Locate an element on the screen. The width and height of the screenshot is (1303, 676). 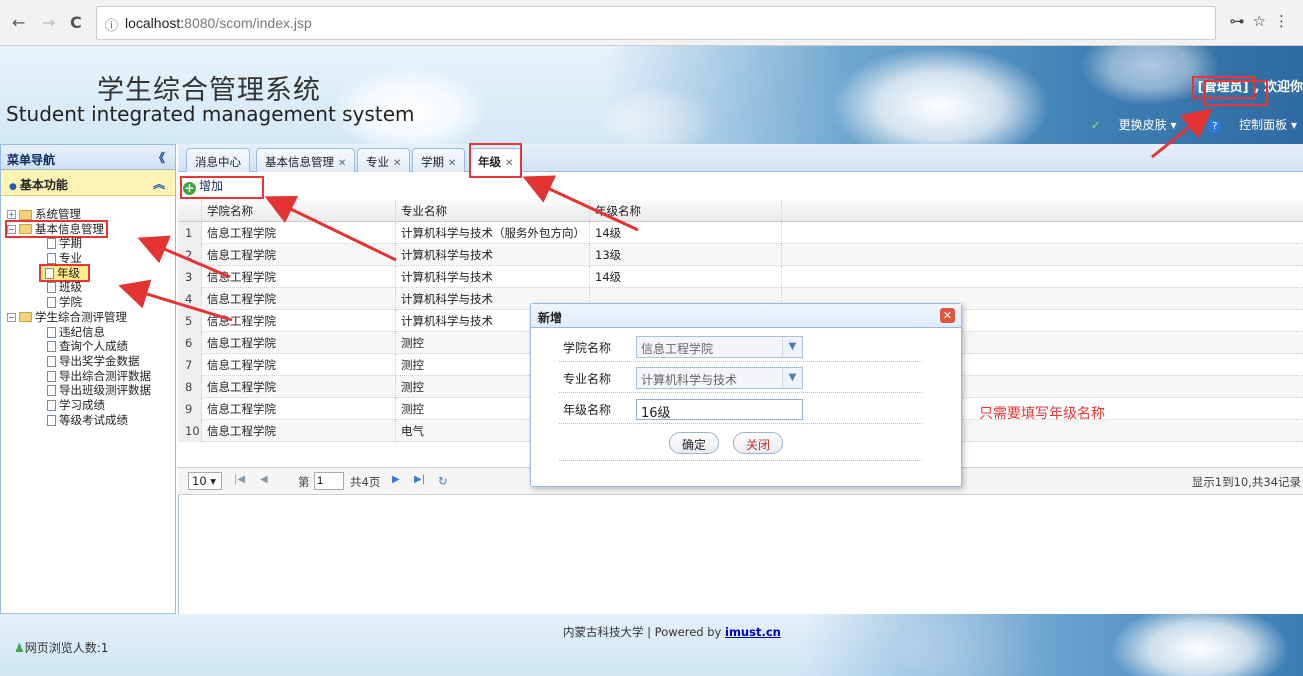
column-header: 学院名称 is located at coordinates (299, 211).